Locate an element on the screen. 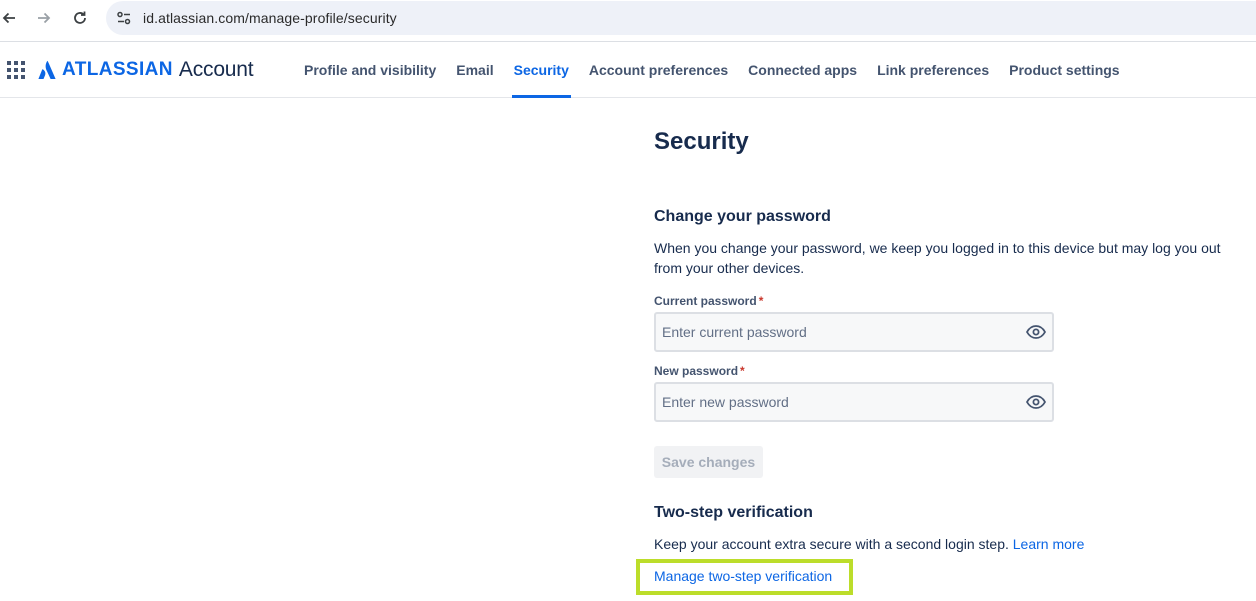  arrow-right-icon is located at coordinates (44, 18).